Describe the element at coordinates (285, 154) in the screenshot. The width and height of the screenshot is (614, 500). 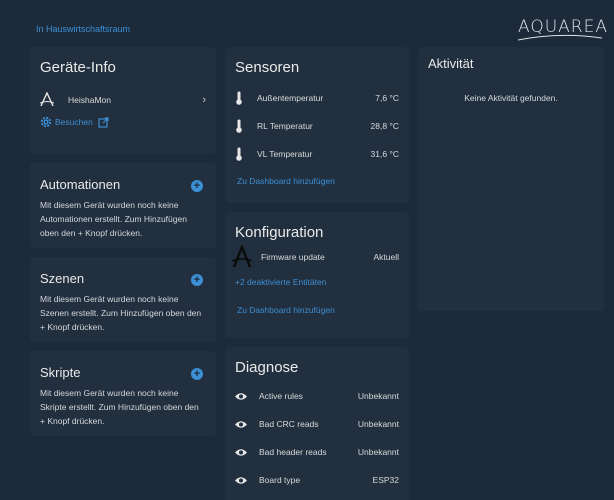
I see `sensor-name: VL Temperatur` at that location.